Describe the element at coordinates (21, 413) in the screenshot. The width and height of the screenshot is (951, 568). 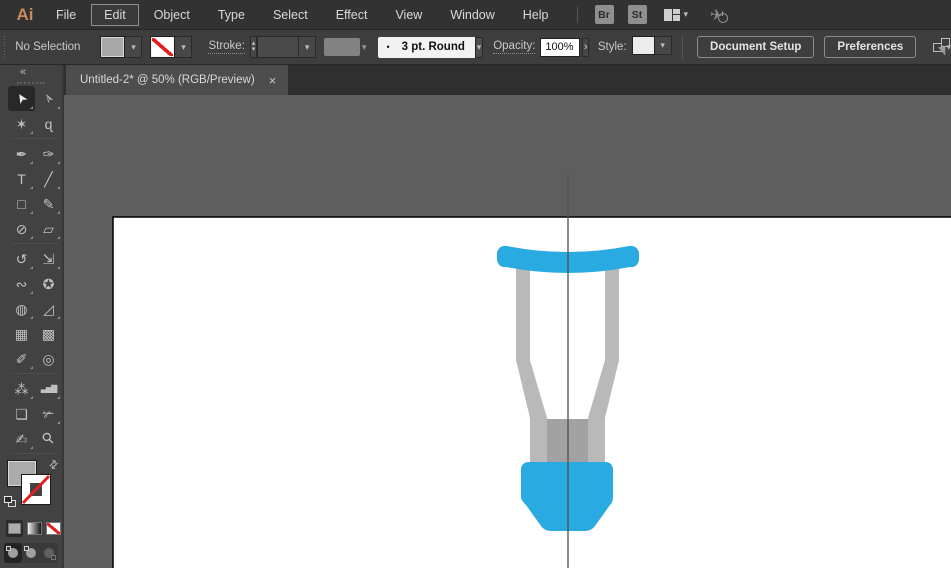
I see `artboard-tool: ❏` at that location.